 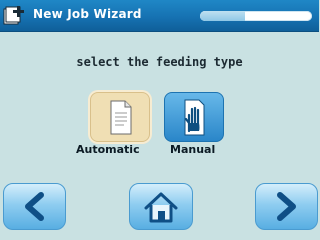 What do you see at coordinates (87, 14) in the screenshot?
I see `page-title: New Job Wizard` at bounding box center [87, 14].